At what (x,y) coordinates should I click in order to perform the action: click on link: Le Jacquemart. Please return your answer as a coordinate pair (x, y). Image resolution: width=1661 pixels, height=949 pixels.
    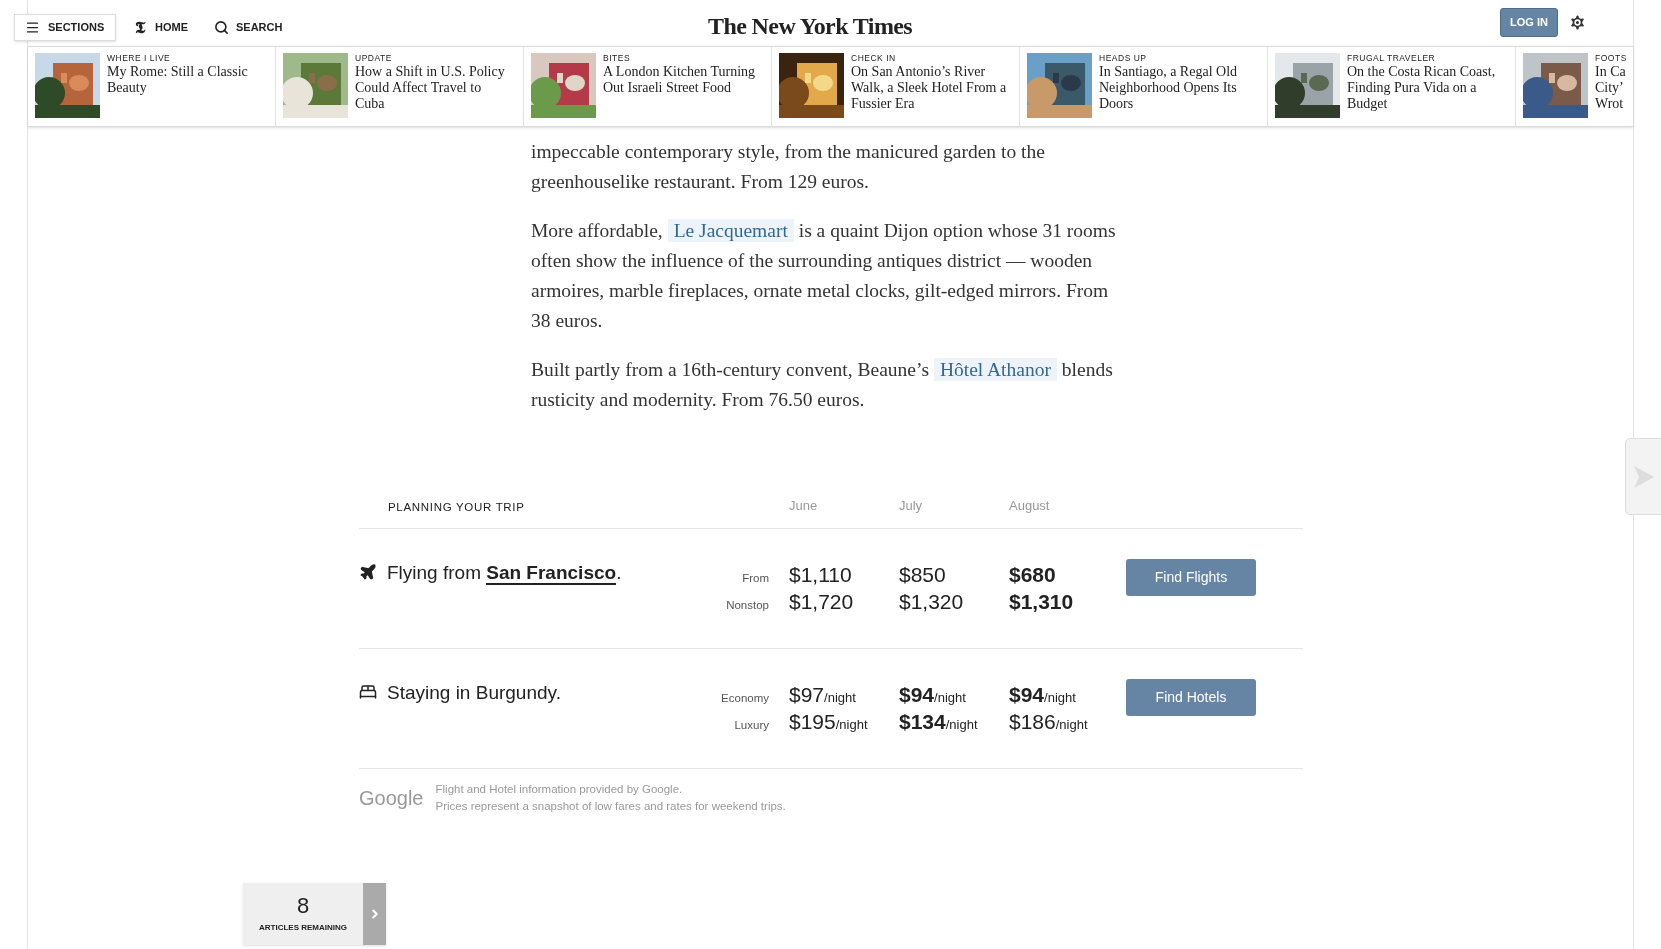
    Looking at the image, I should click on (730, 230).